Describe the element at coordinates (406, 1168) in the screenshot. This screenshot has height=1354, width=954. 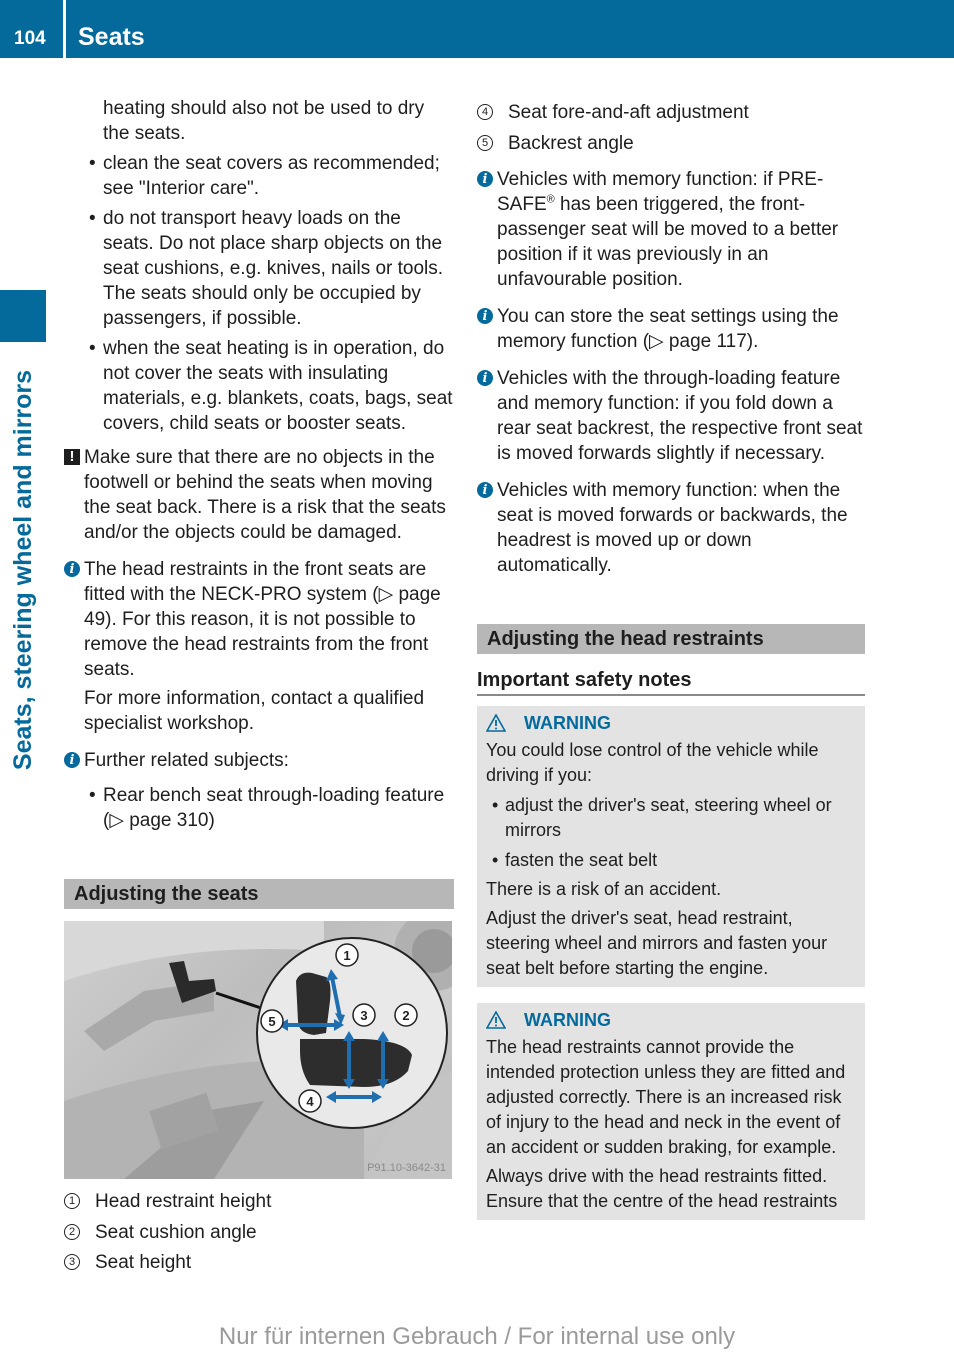
I see `figure-code: P91.10-3642-31` at that location.